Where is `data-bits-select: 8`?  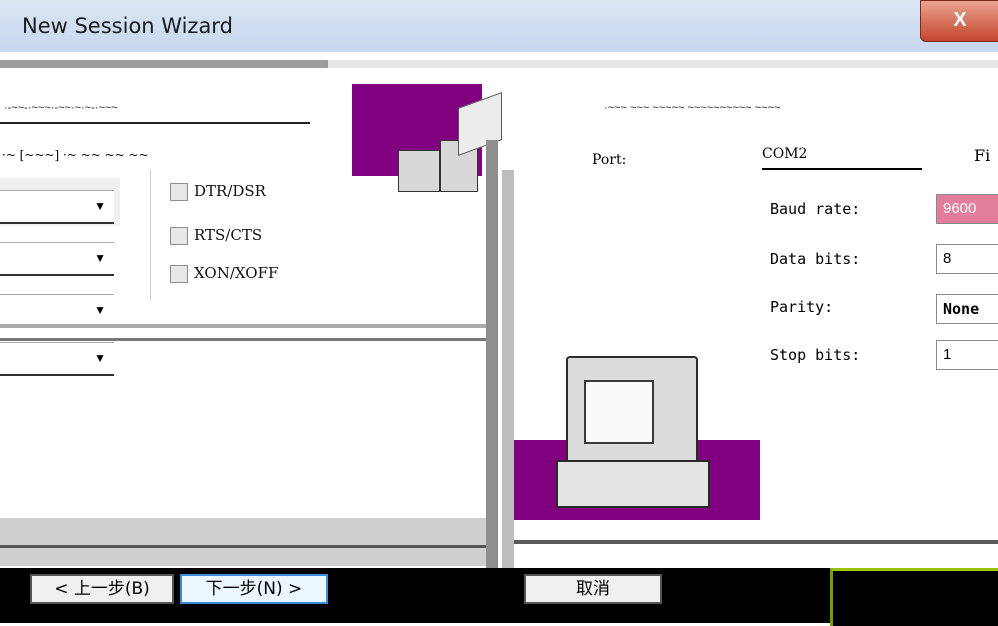 data-bits-select: 8 is located at coordinates (967, 259).